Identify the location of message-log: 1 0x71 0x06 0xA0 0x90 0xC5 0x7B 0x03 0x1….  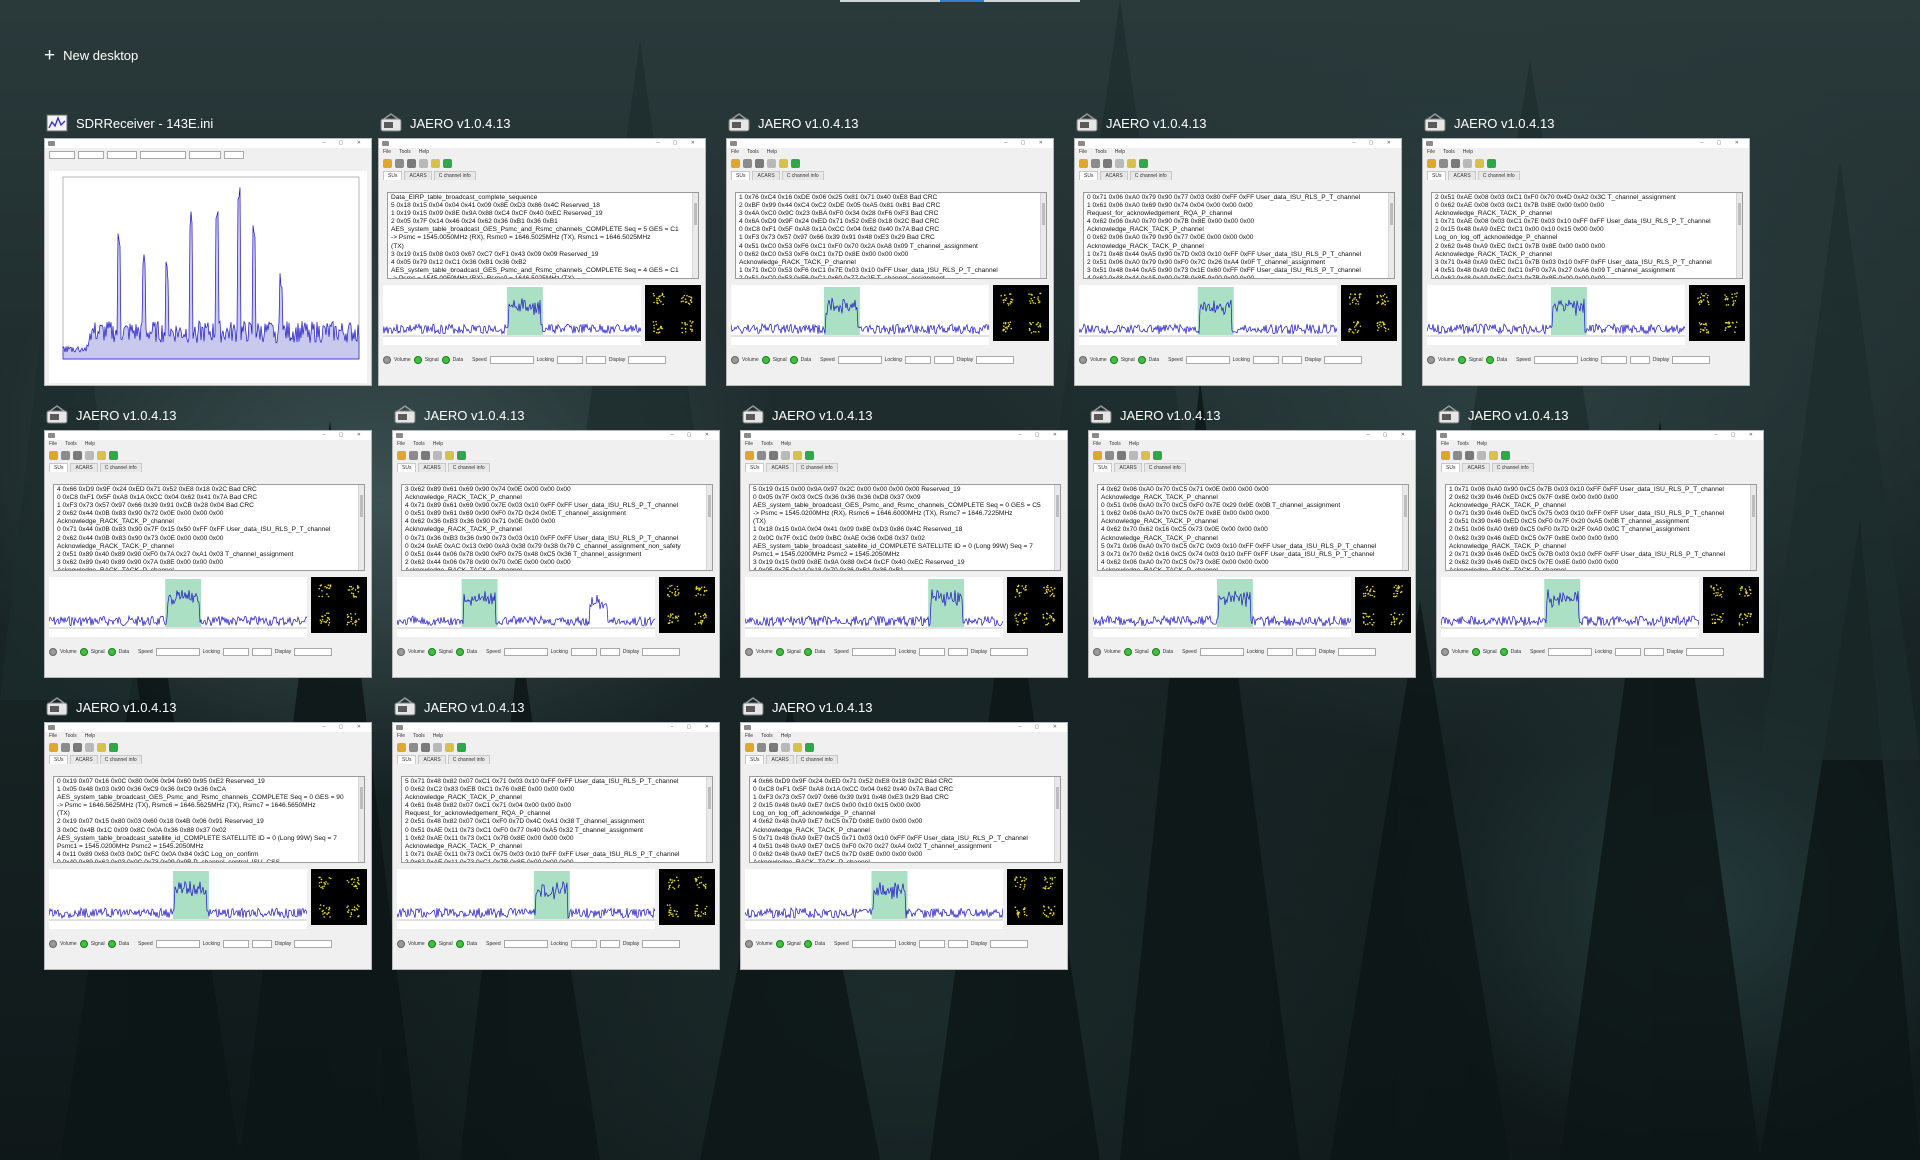
(1601, 527).